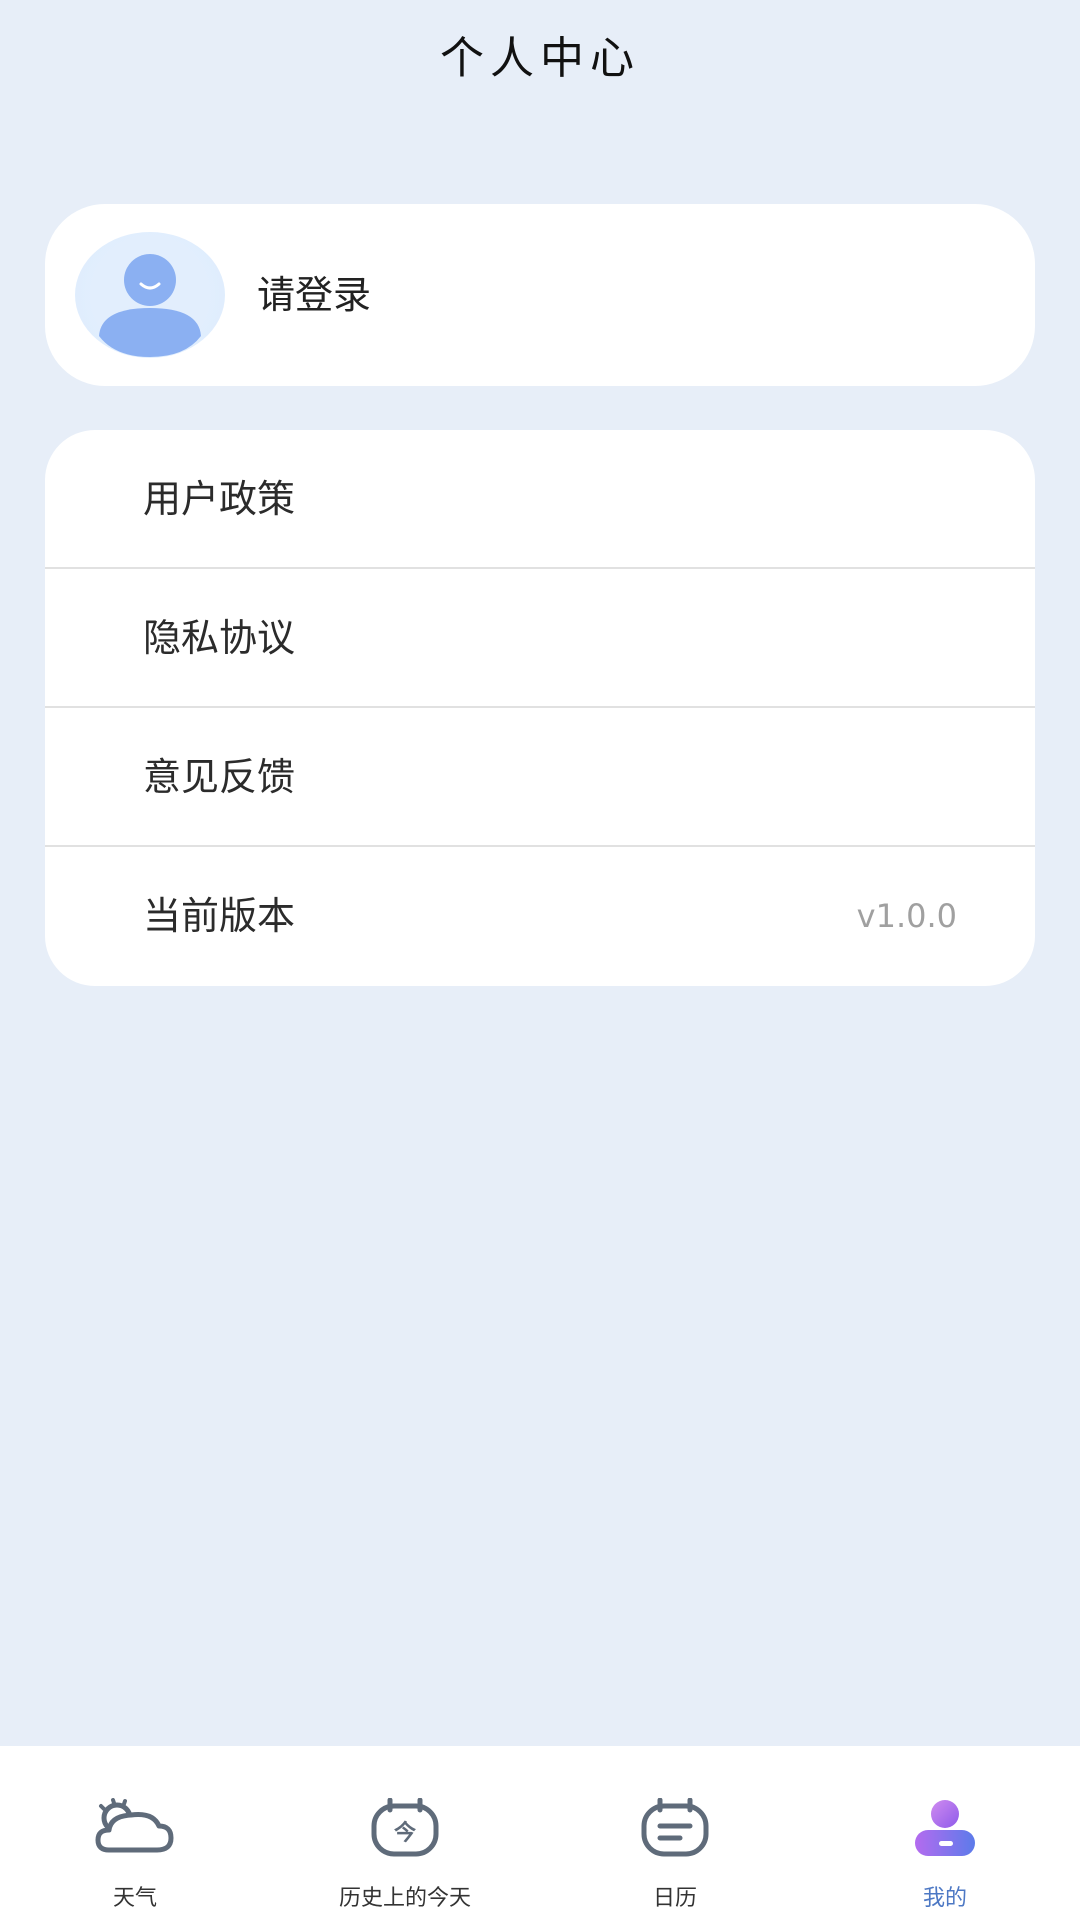 This screenshot has width=1080, height=1920. I want to click on login-prompt: 请登录, so click(314, 295).